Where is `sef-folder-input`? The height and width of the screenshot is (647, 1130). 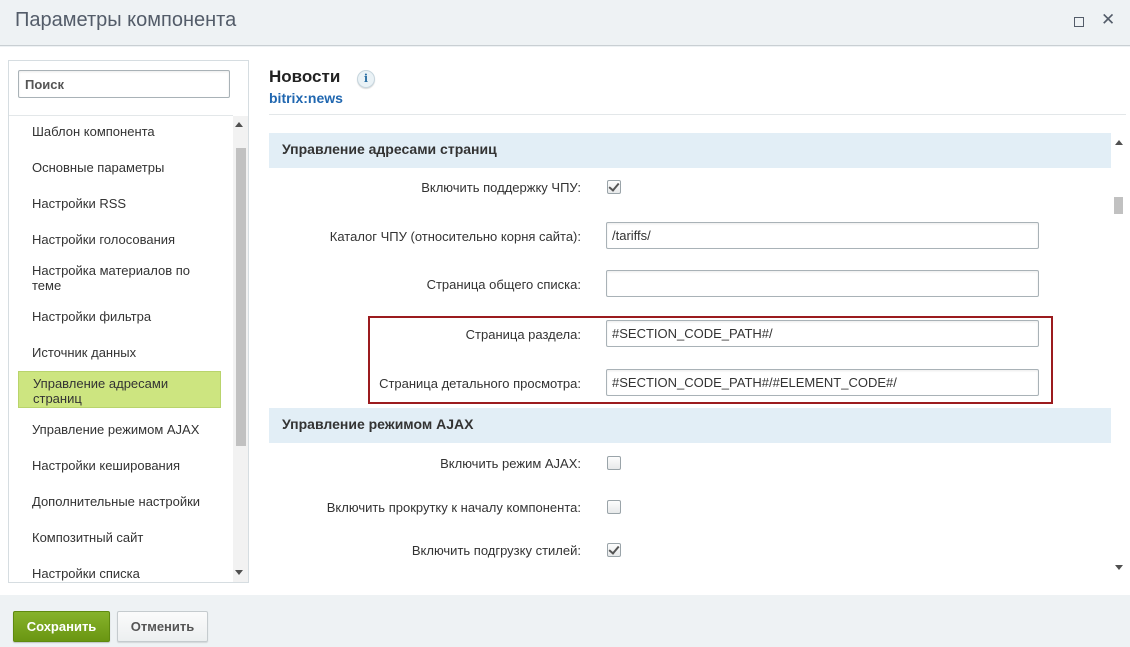
sef-folder-input is located at coordinates (822, 235).